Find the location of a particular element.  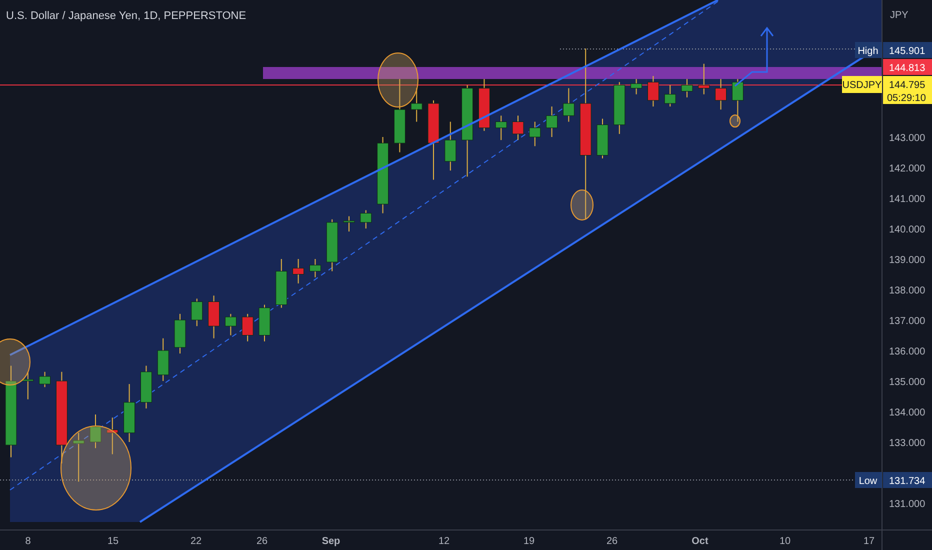

currency-label: JPY is located at coordinates (899, 15).